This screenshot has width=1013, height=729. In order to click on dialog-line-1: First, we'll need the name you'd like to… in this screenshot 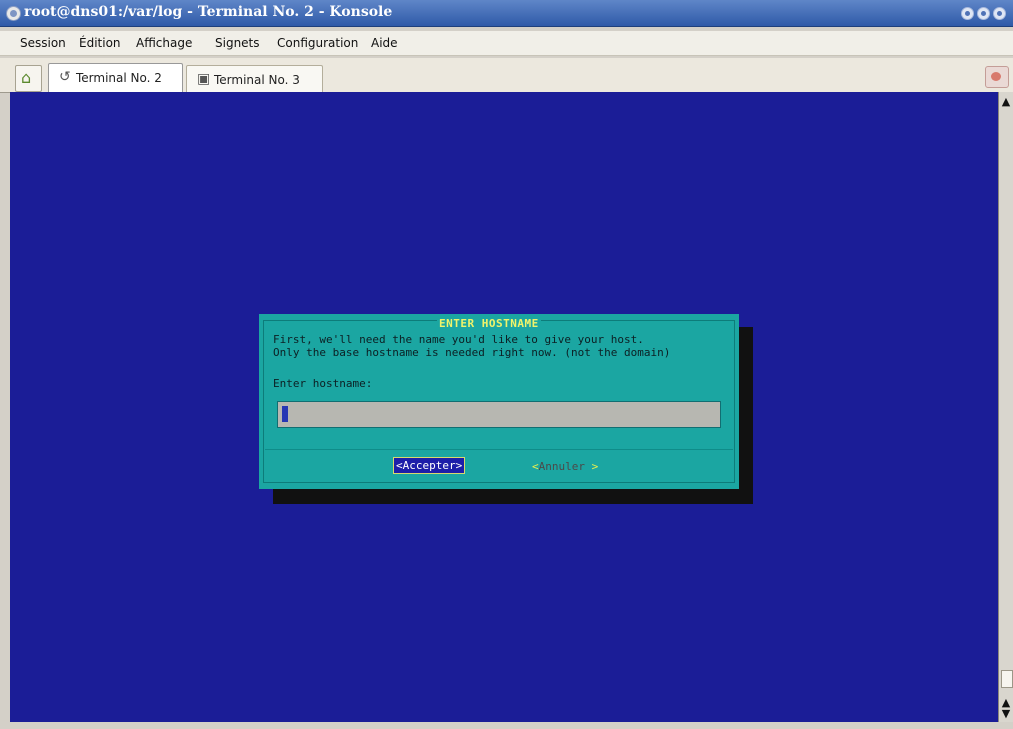, I will do `click(458, 339)`.